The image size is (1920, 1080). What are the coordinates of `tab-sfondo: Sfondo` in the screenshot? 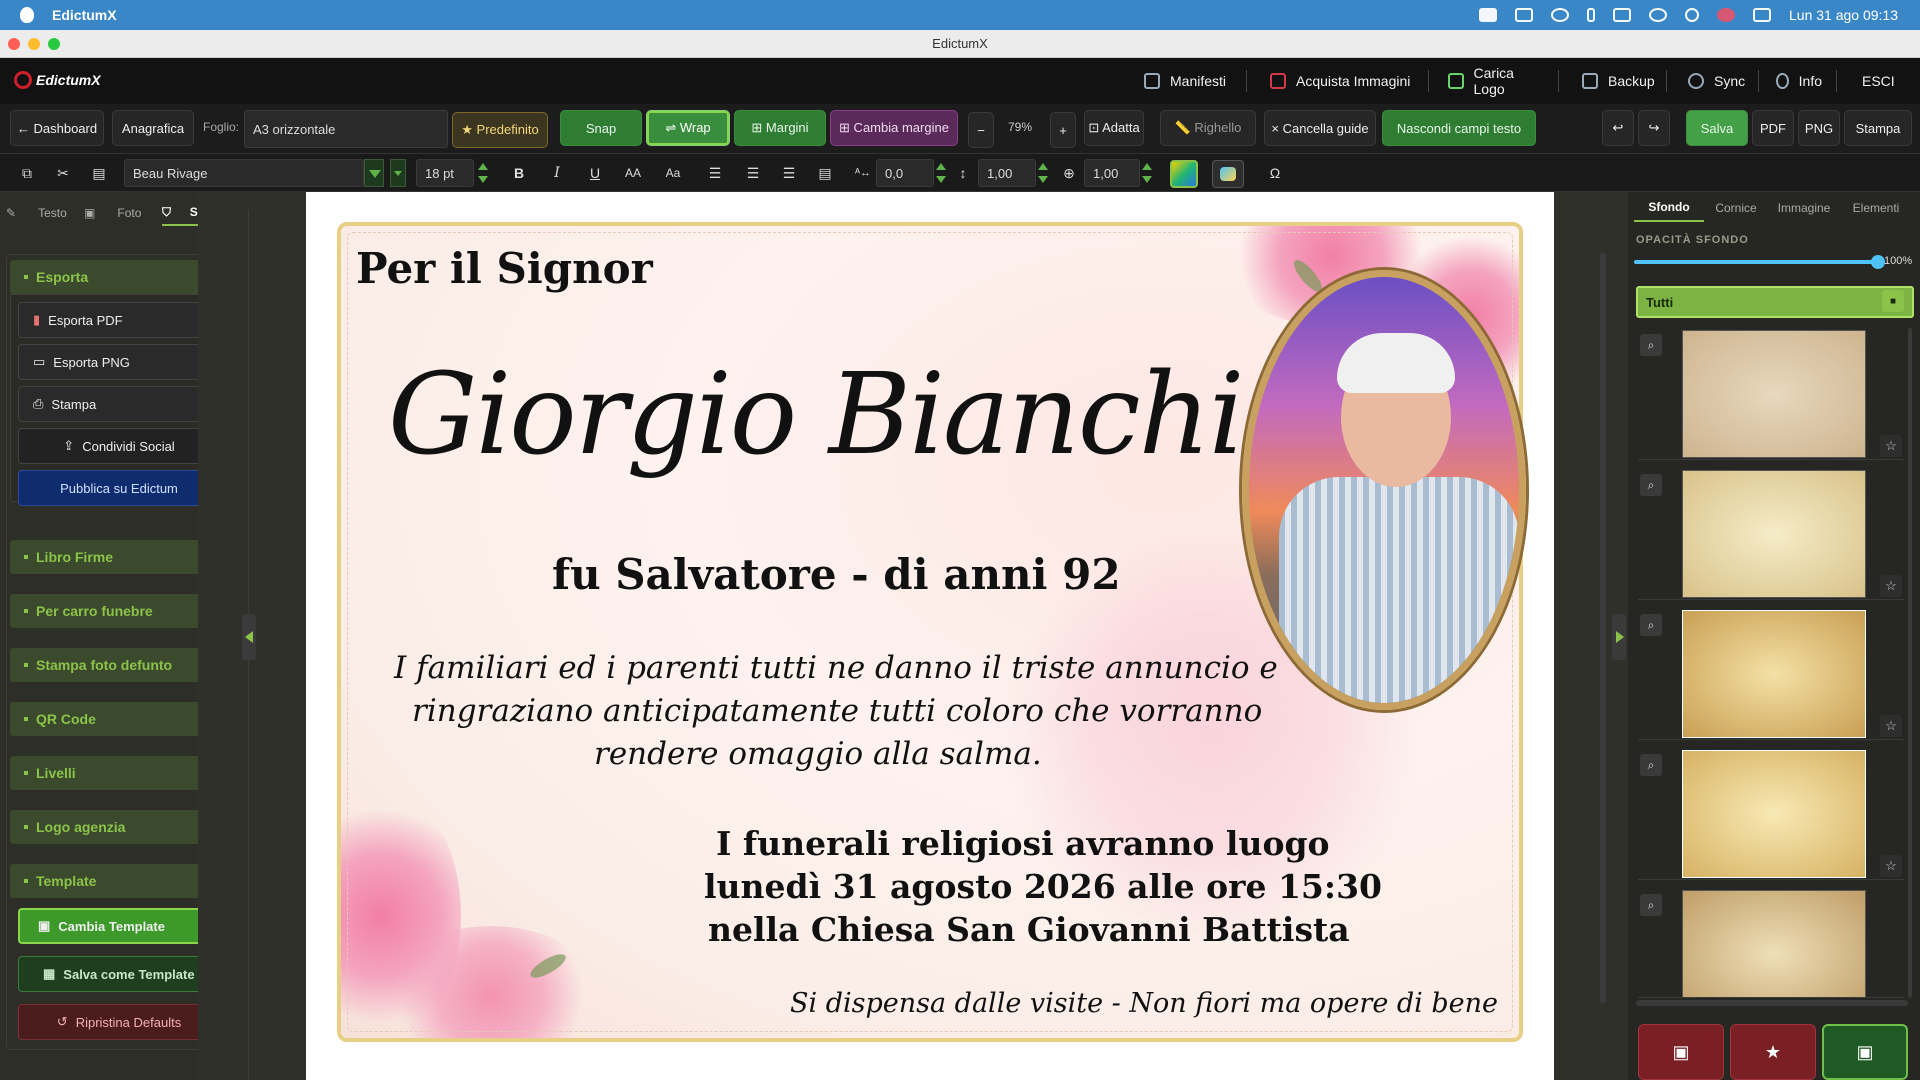 It's located at (1669, 208).